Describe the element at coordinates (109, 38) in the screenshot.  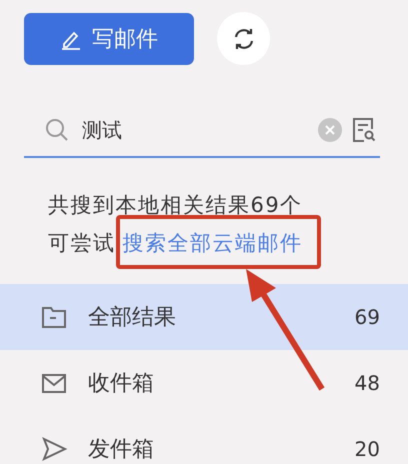
I see `compose-button: 写邮件` at that location.